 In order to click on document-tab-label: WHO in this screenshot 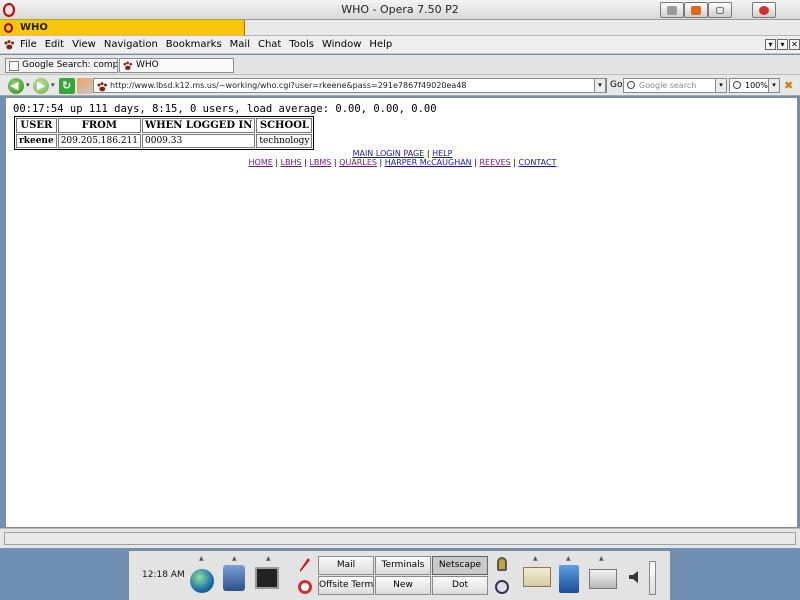, I will do `click(34, 27)`.